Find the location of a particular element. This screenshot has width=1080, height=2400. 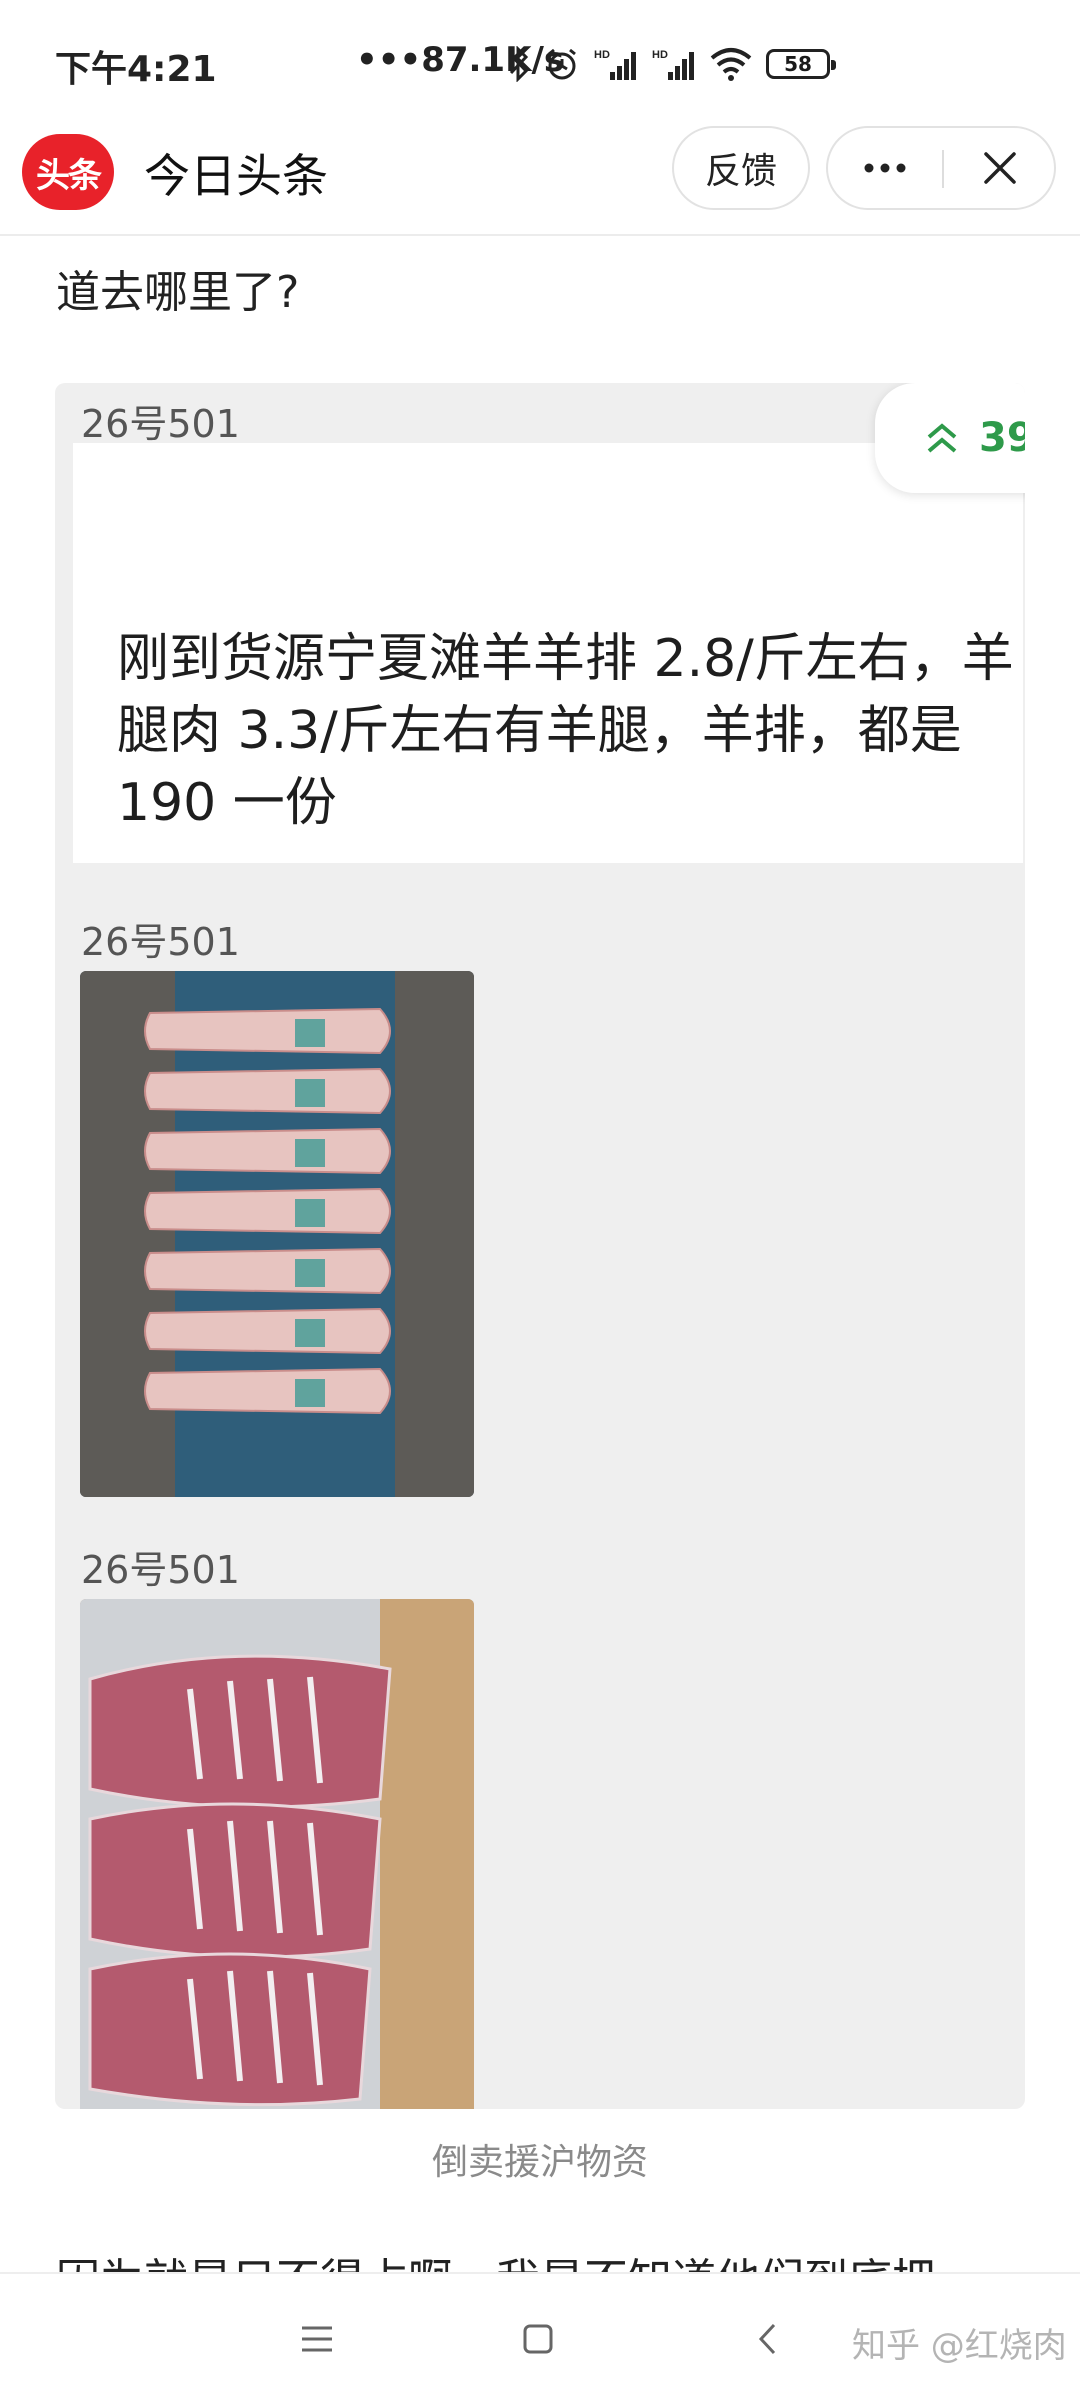

close-button is located at coordinates (1000, 168).